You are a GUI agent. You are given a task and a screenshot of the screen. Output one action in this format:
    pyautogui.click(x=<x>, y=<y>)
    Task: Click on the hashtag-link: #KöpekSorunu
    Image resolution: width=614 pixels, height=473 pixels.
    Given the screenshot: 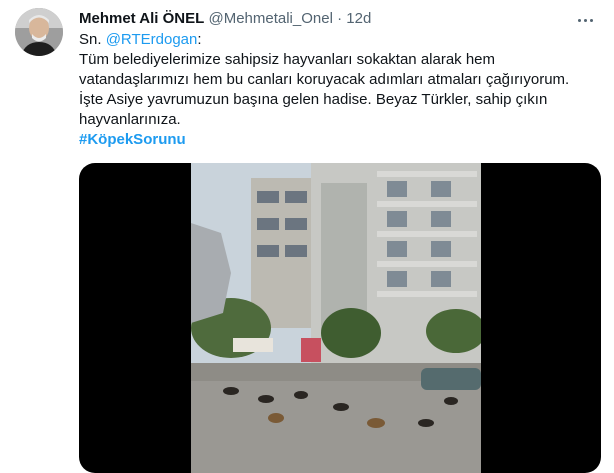 What is the action you would take?
    pyautogui.click(x=132, y=139)
    